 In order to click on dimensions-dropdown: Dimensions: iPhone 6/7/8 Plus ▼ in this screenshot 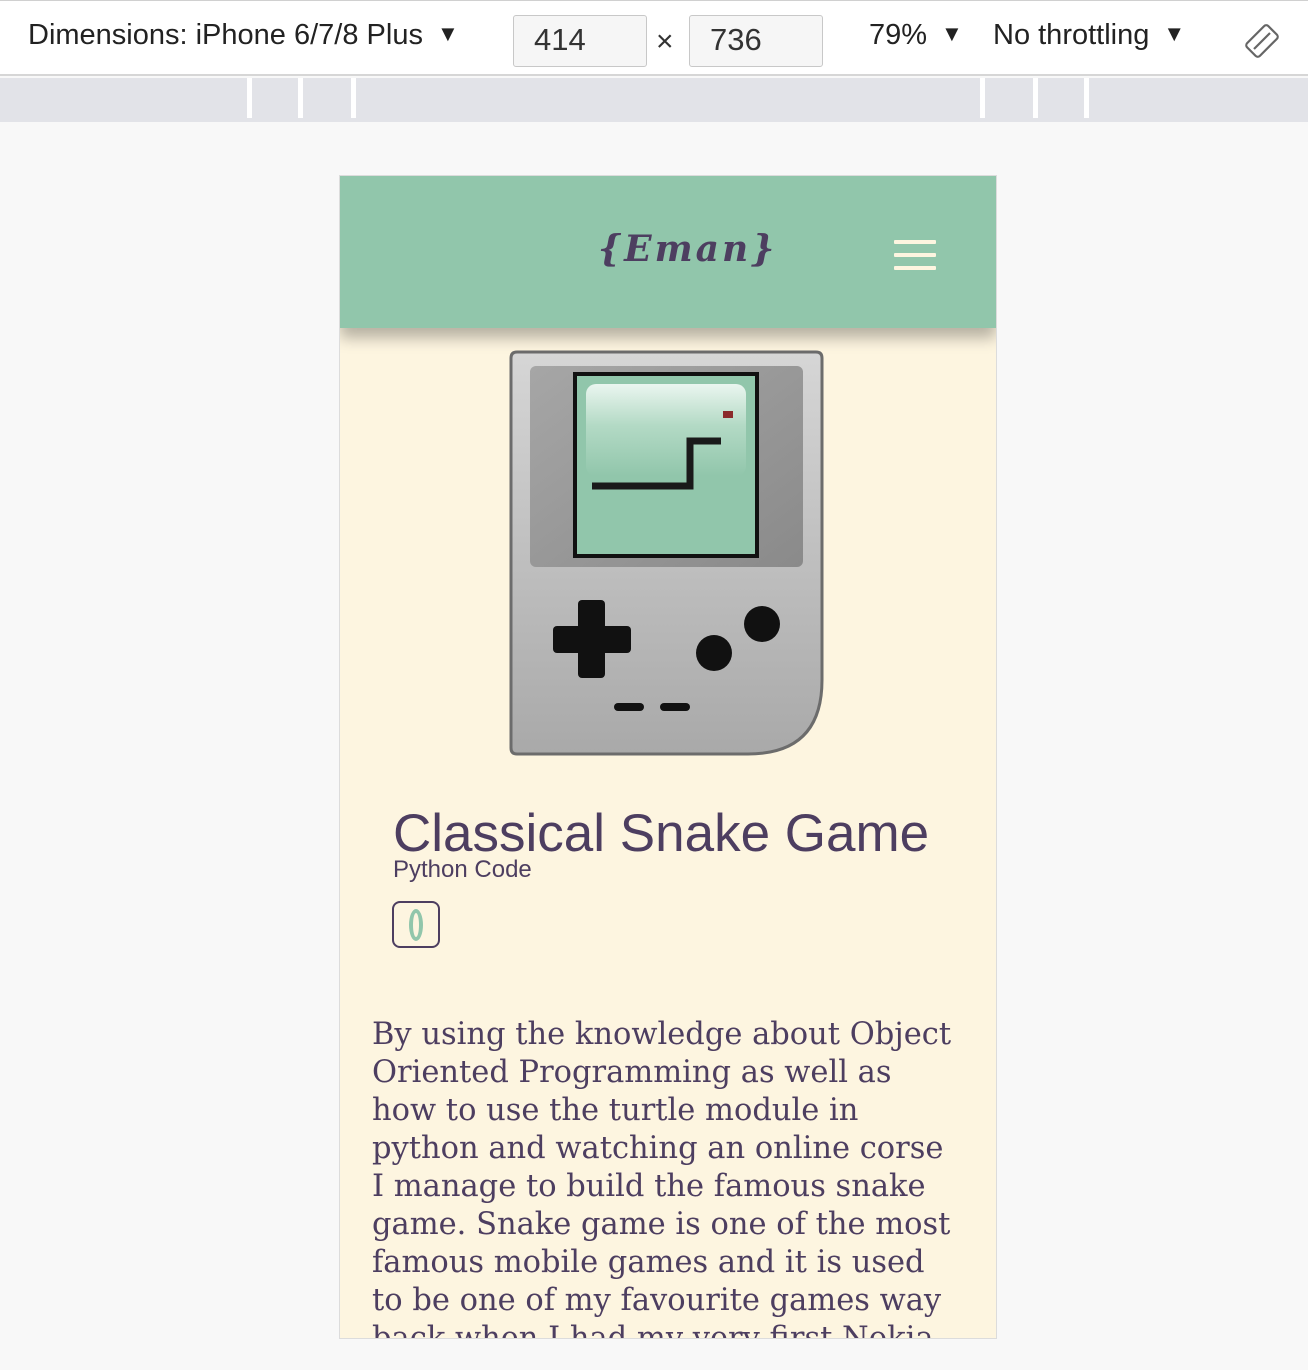, I will do `click(243, 35)`.